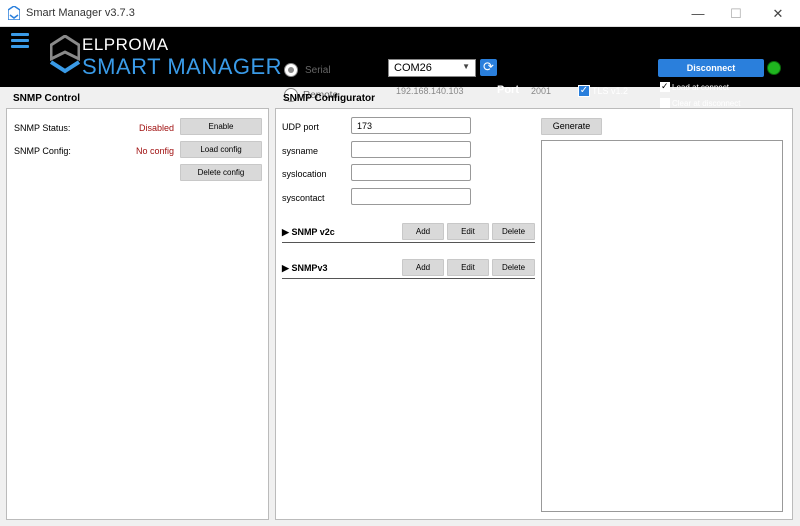 The height and width of the screenshot is (526, 800). Describe the element at coordinates (513, 231) in the screenshot. I see `snmp-v2c-delete-button: Delete` at that location.